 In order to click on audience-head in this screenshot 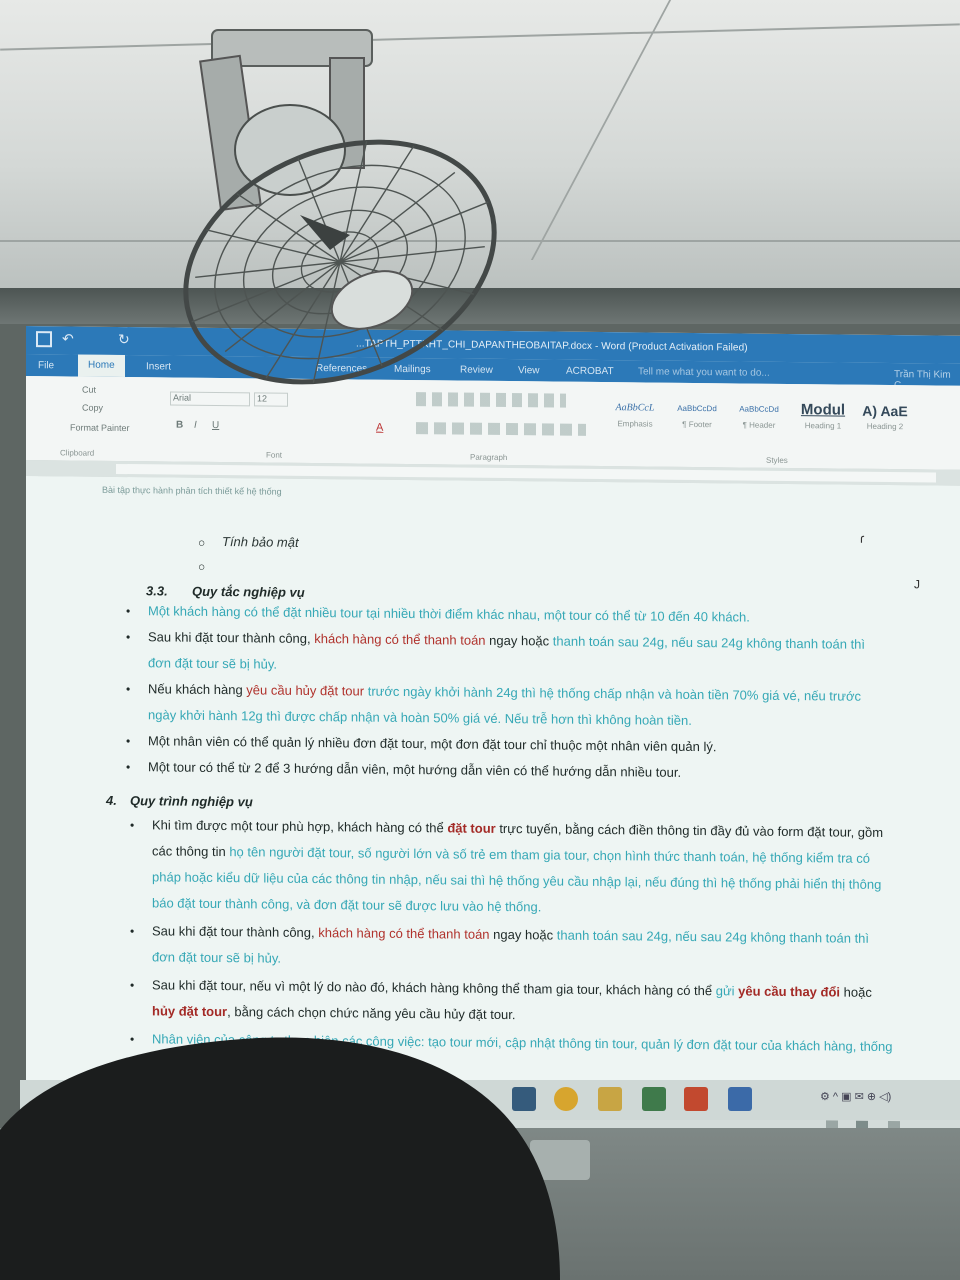, I will do `click(280, 1158)`.